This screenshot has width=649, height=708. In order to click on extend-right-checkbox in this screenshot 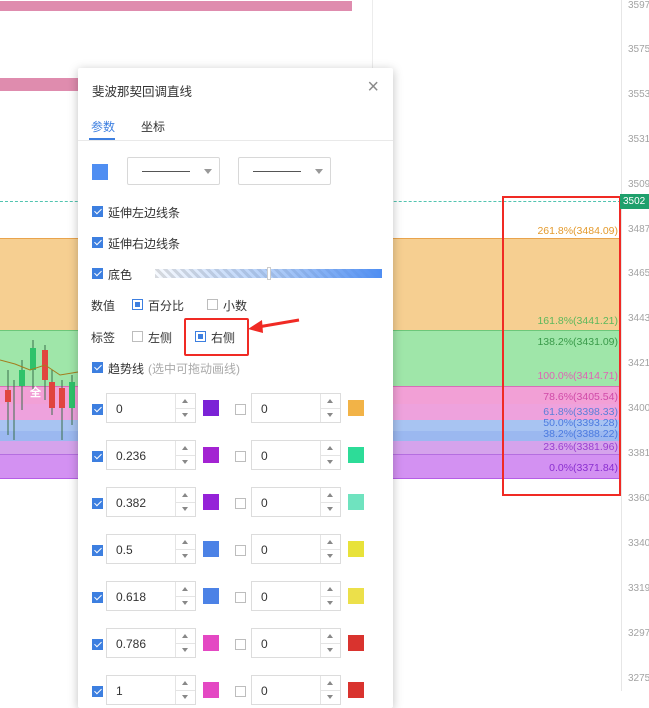, I will do `click(97, 242)`.